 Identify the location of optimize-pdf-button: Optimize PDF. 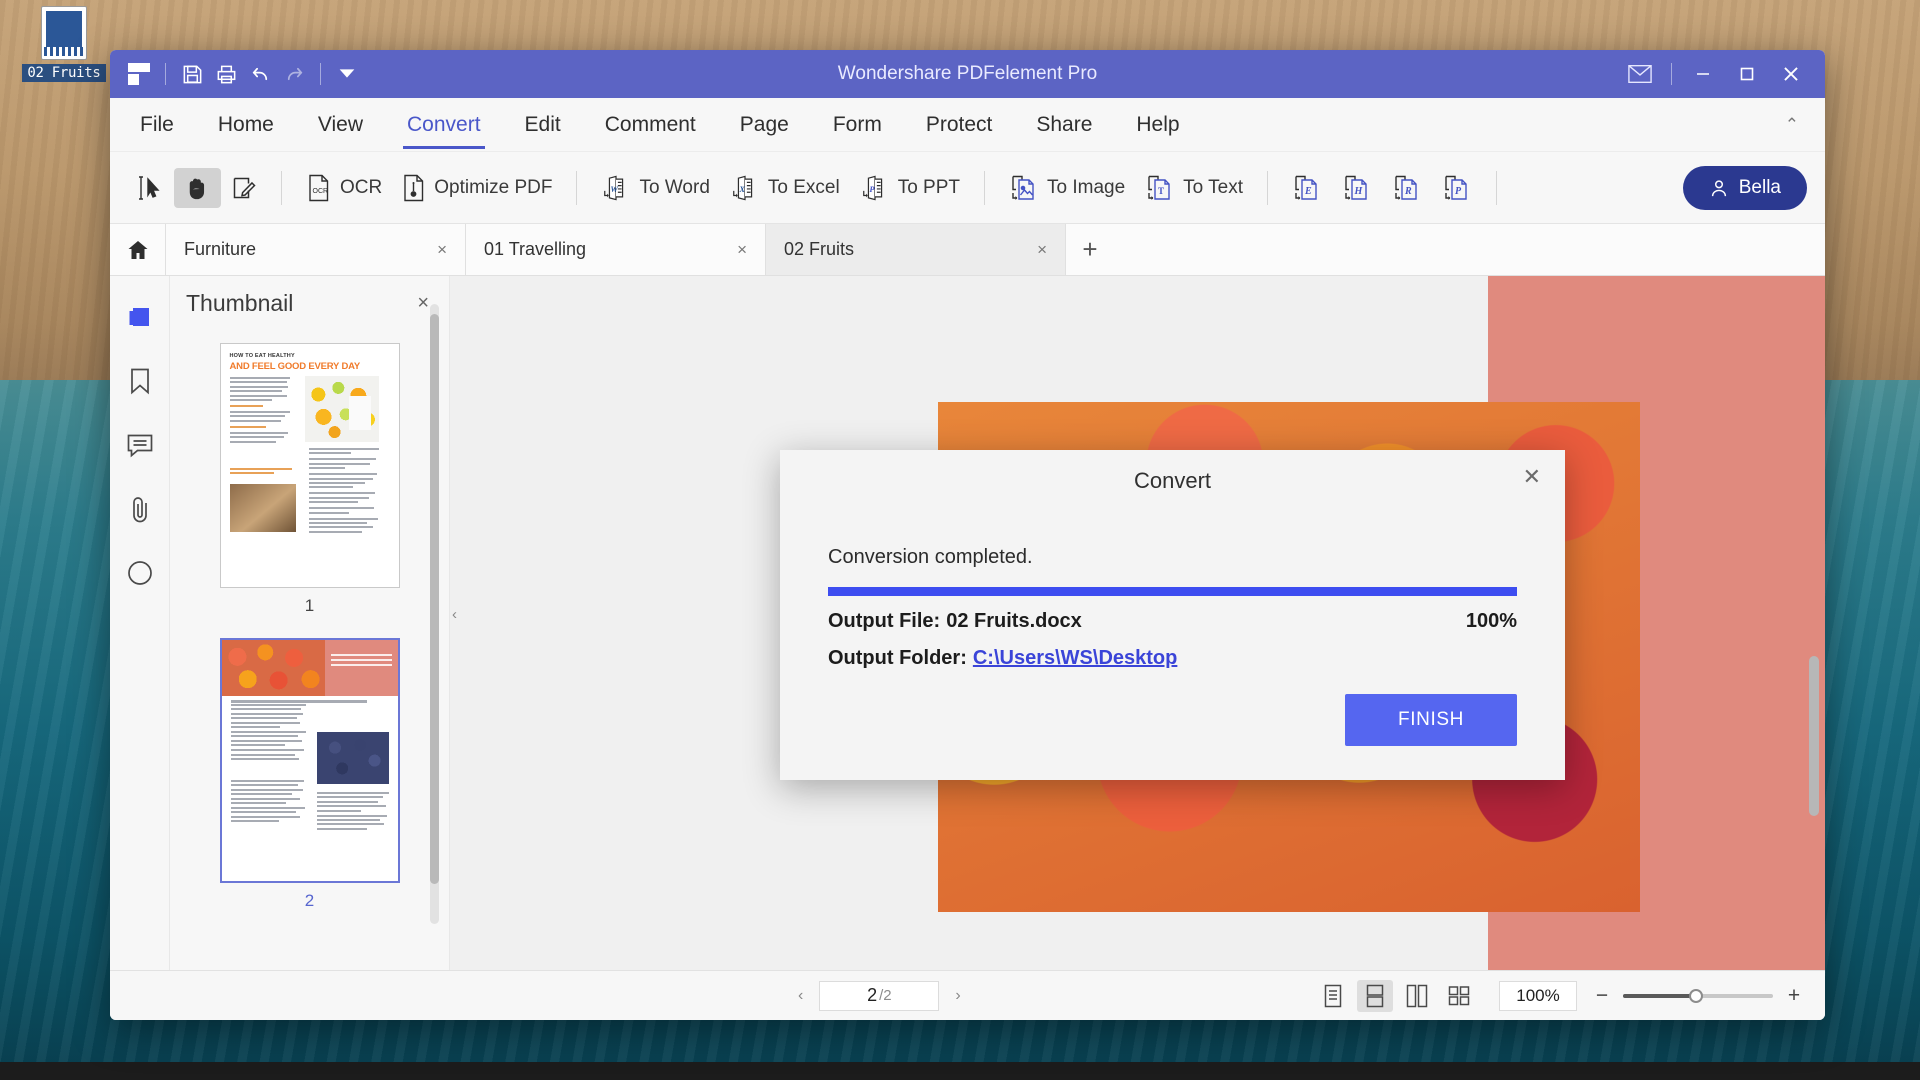
(477, 188).